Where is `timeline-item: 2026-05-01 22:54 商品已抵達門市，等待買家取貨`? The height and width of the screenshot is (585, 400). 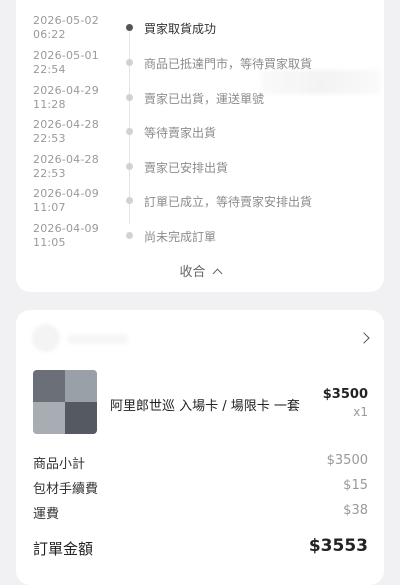 timeline-item: 2026-05-01 22:54 商品已抵達門市，等待買家取貨 is located at coordinates (200, 66).